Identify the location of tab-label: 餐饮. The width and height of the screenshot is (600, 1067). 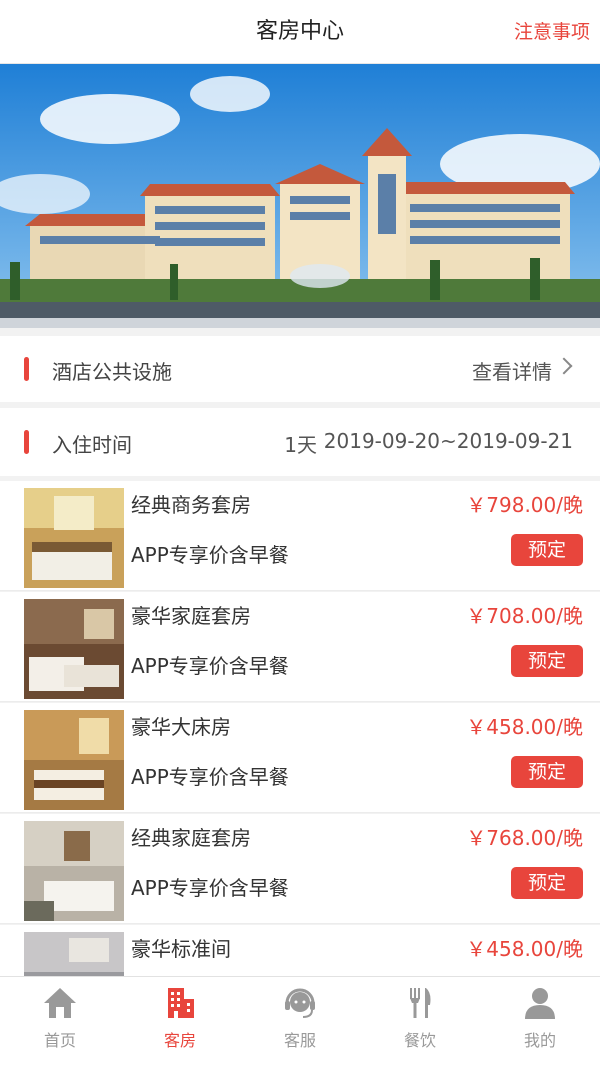
(419, 1040).